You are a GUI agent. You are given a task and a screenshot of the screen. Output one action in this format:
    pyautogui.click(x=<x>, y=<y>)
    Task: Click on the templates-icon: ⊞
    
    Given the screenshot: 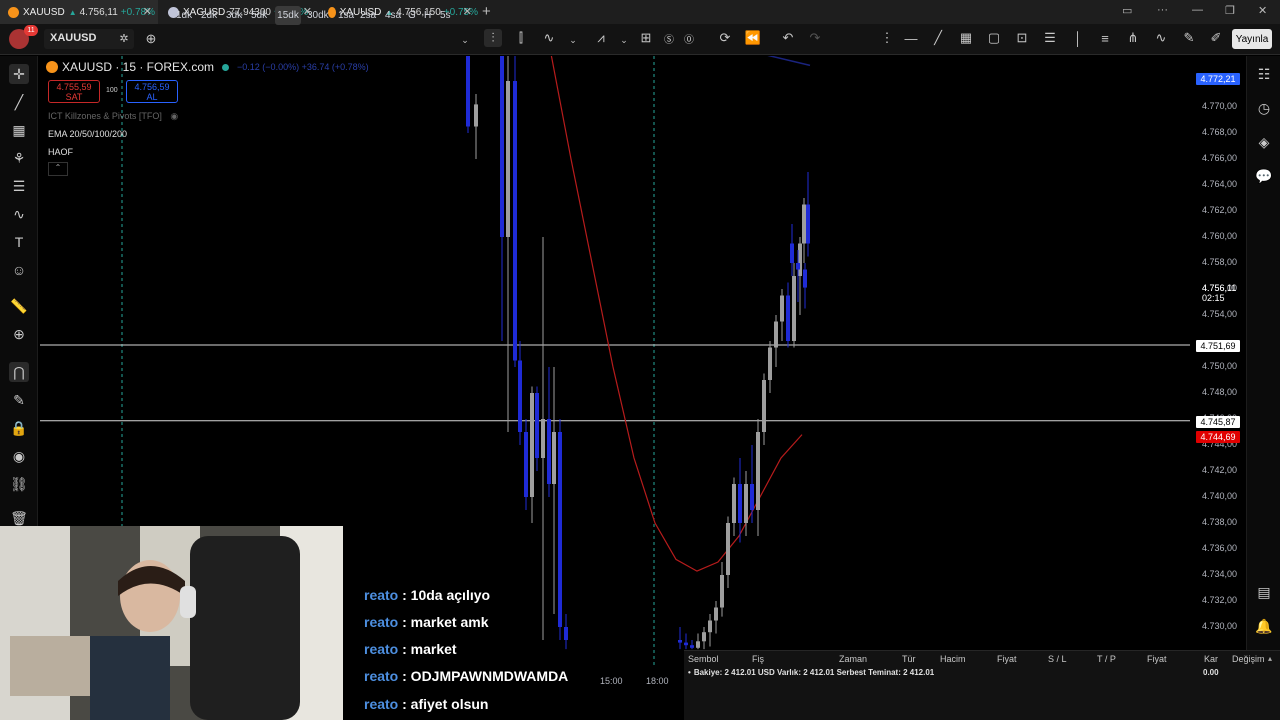 What is the action you would take?
    pyautogui.click(x=646, y=38)
    